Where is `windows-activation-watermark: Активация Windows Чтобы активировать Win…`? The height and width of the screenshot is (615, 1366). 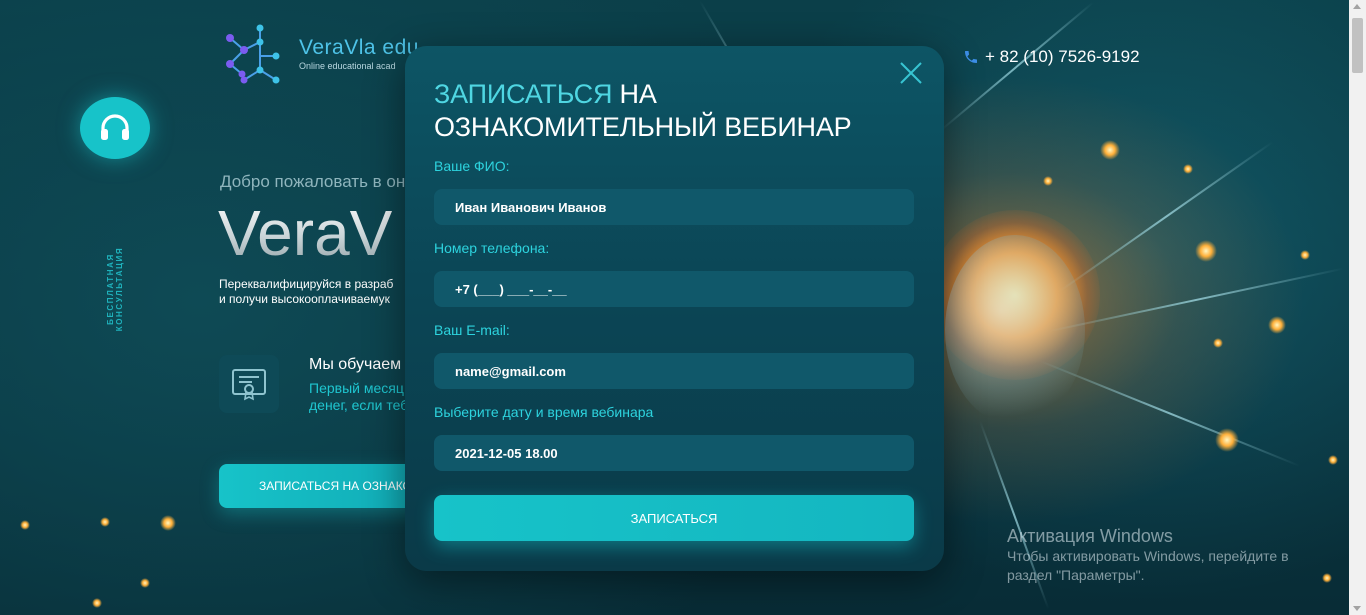
windows-activation-watermark: Активация Windows Чтобы активировать Win… is located at coordinates (1148, 555).